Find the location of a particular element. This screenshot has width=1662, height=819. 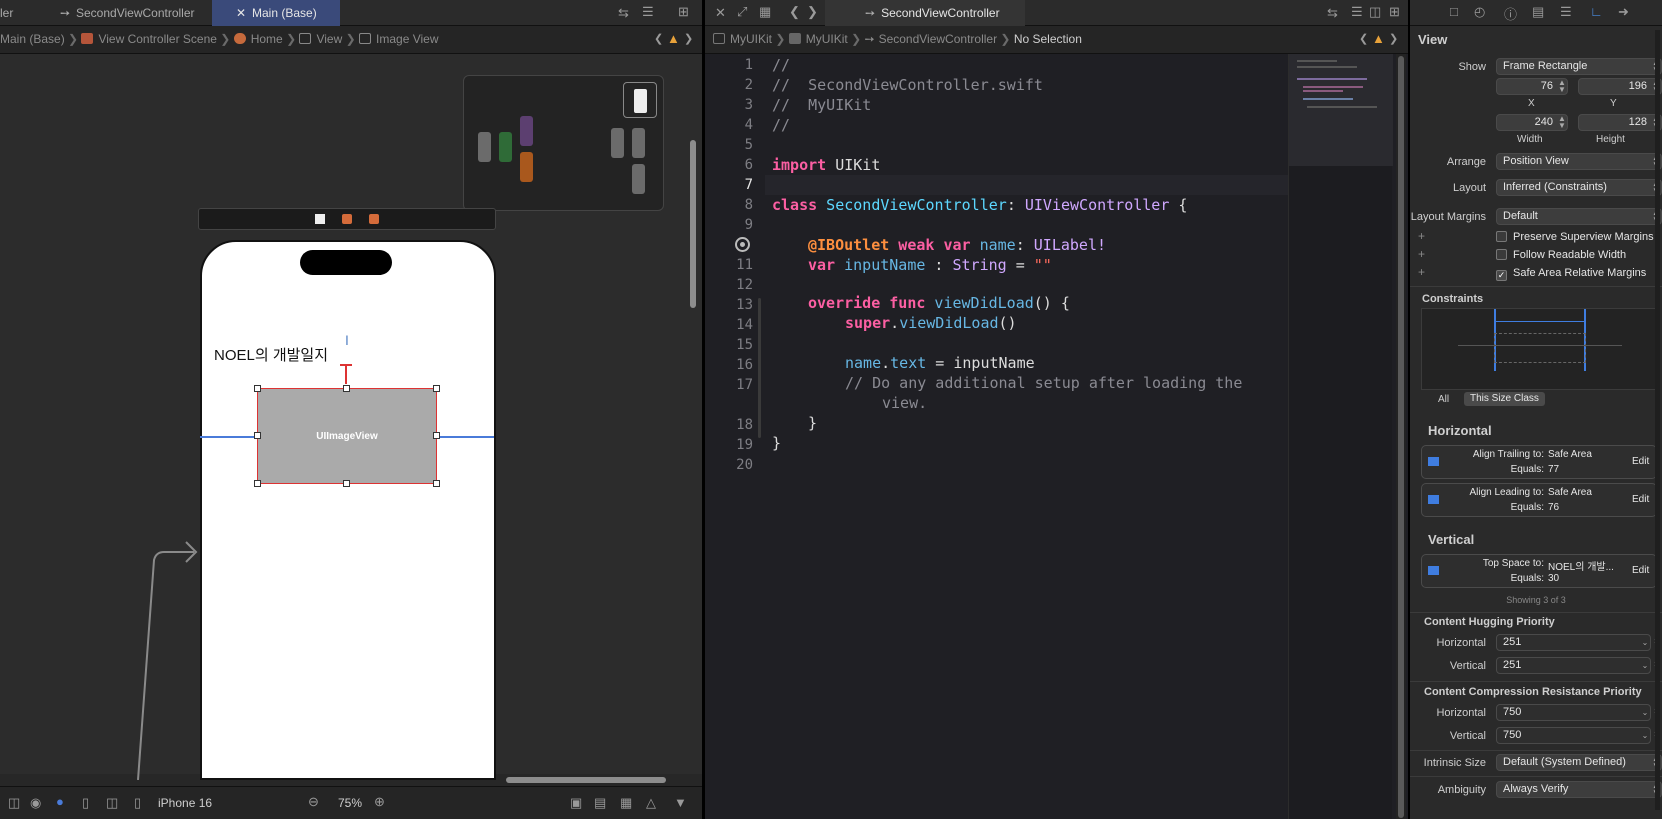

update-frames-icon: ▣ is located at coordinates (576, 803).